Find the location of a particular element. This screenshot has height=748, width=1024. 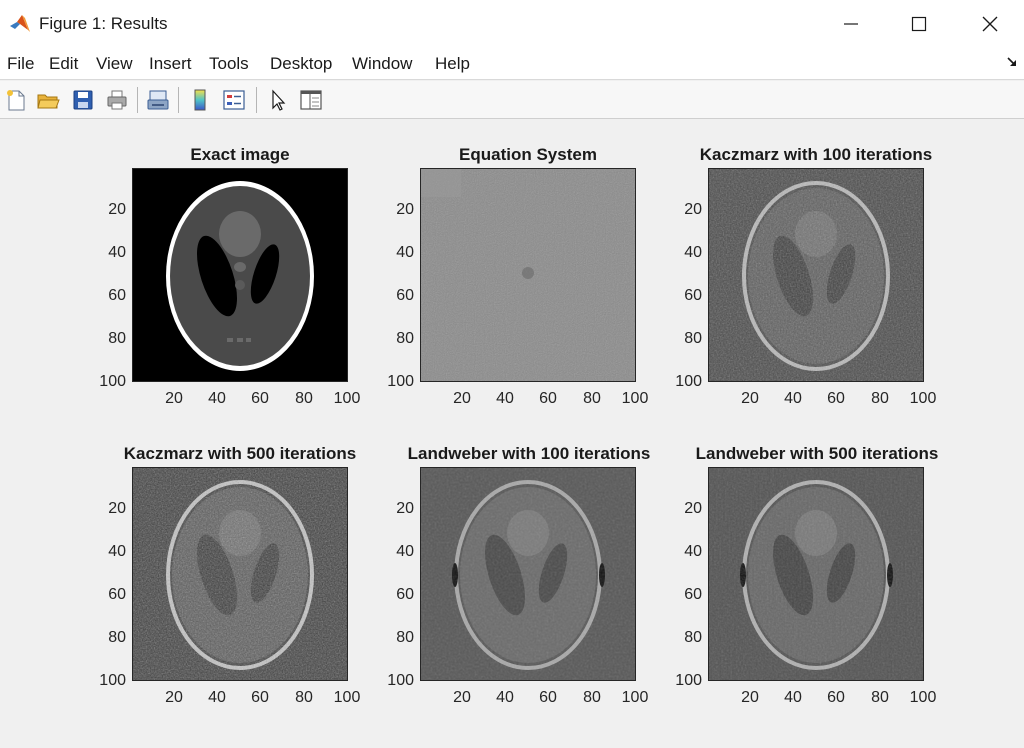

print-icon is located at coordinates (117, 100).